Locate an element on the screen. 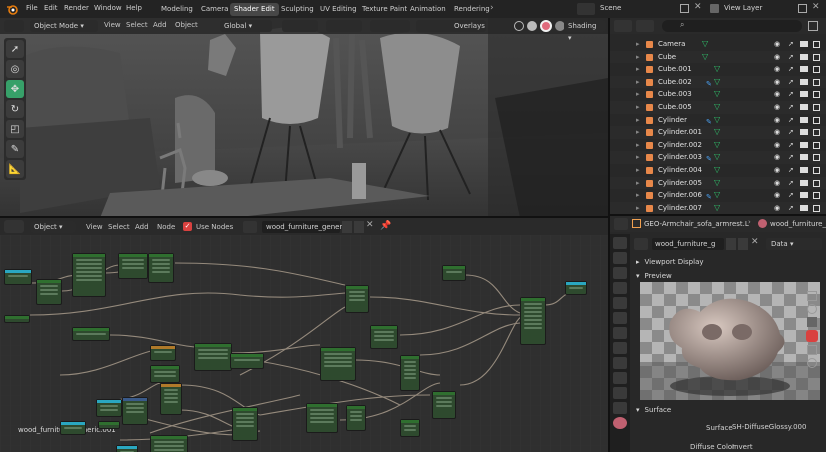 The width and height of the screenshot is (826, 452). material-name-field: wood_furniture_generi is located at coordinates (303, 227).